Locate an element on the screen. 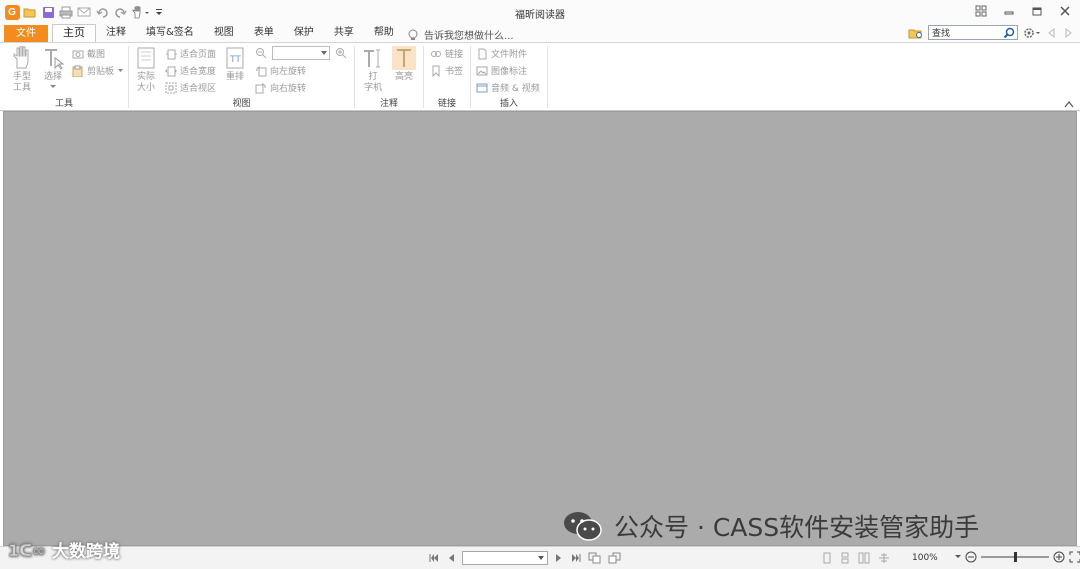 The height and width of the screenshot is (569, 1080). bookmark-label: 书签 is located at coordinates (454, 72).